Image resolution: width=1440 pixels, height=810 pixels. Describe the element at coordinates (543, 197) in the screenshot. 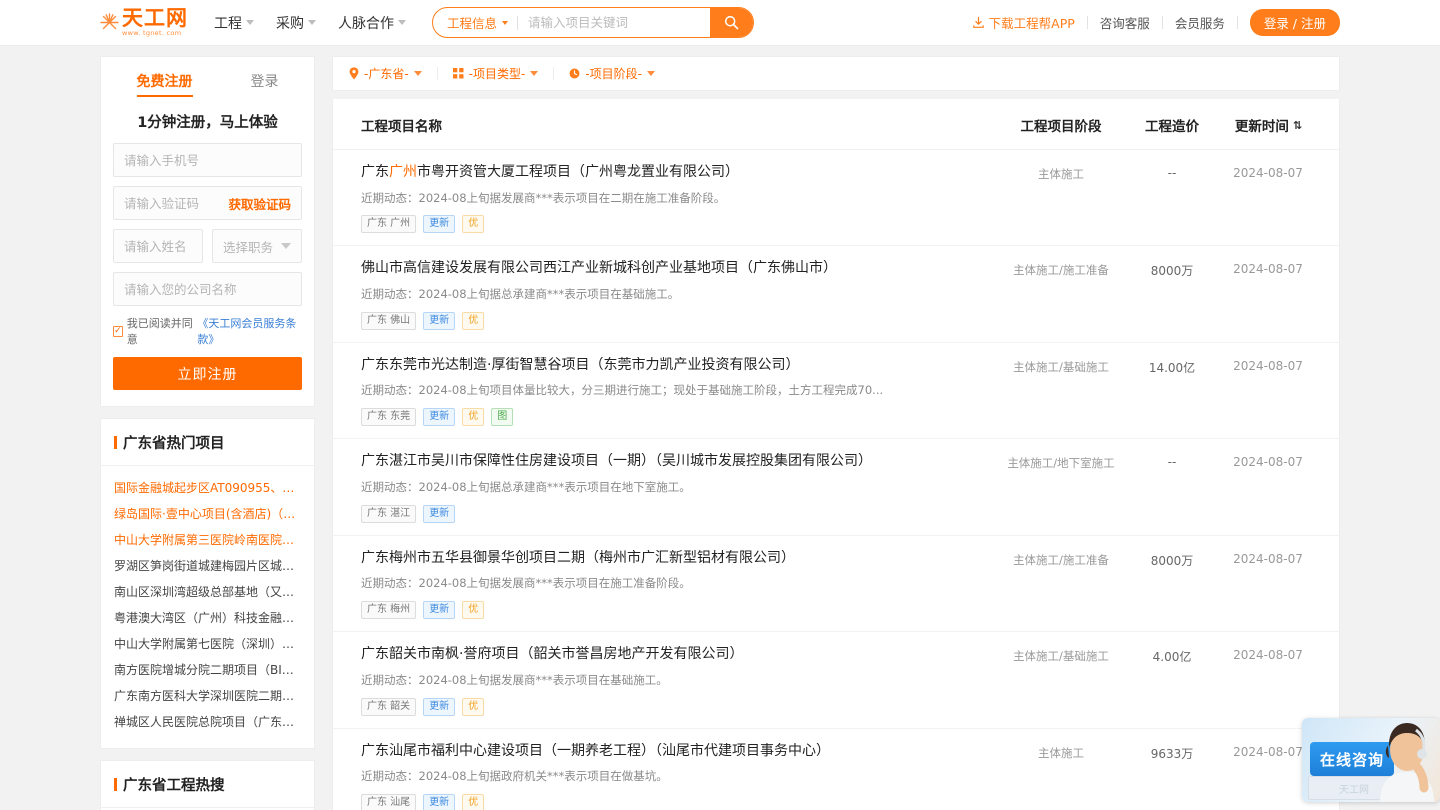

I see `project-recent-update: 近期动态：2024-08上旬据发展商***表示项目在二期在施工准备阶段。` at that location.